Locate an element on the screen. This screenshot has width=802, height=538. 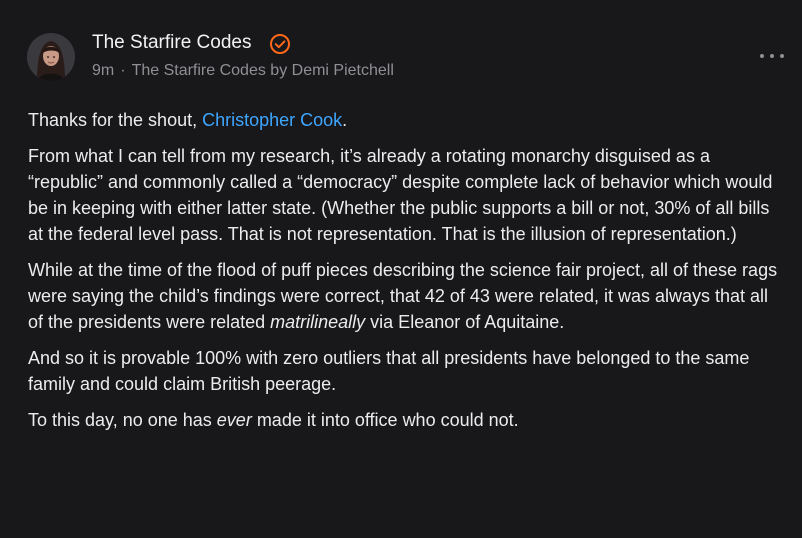
avatar is located at coordinates (51, 57).